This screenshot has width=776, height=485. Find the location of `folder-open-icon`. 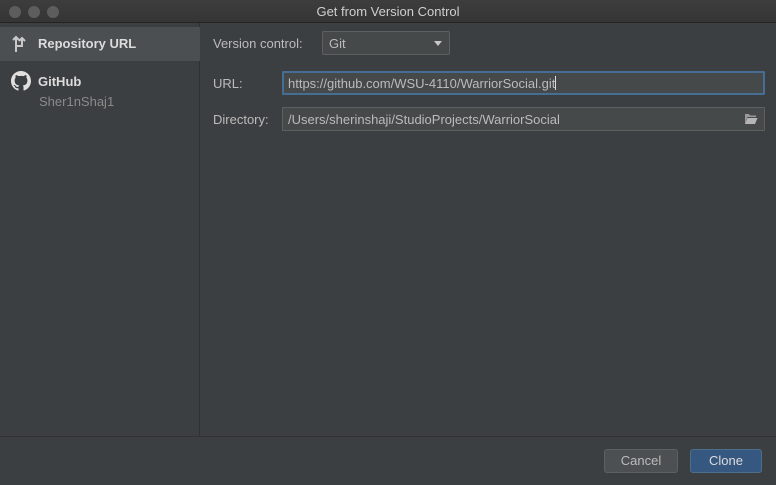

folder-open-icon is located at coordinates (751, 119).